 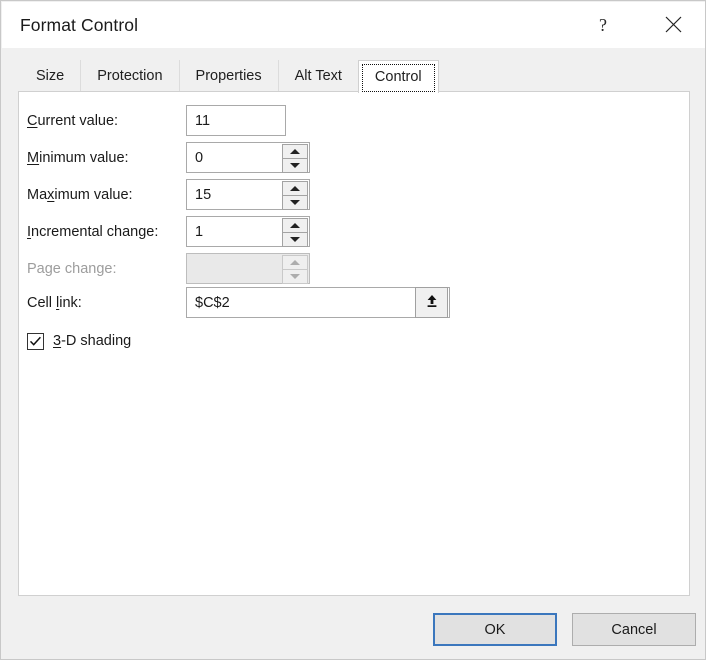 What do you see at coordinates (93, 232) in the screenshot?
I see `incremental-change-label: Incremental change:` at bounding box center [93, 232].